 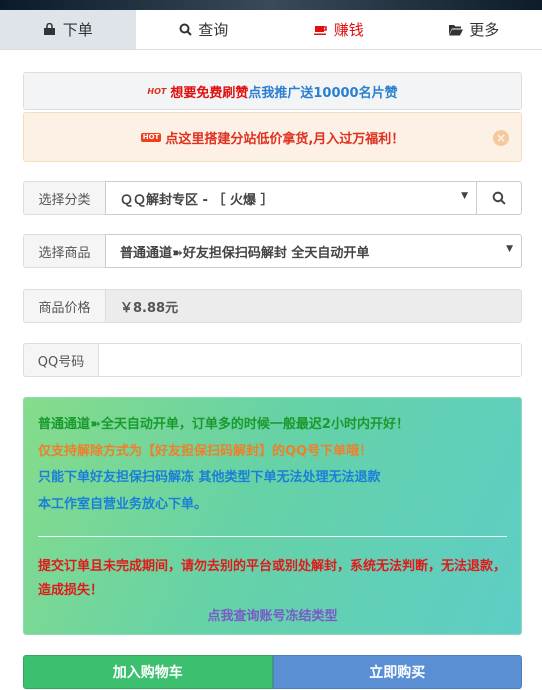 I want to click on top-background, so click(x=271, y=5).